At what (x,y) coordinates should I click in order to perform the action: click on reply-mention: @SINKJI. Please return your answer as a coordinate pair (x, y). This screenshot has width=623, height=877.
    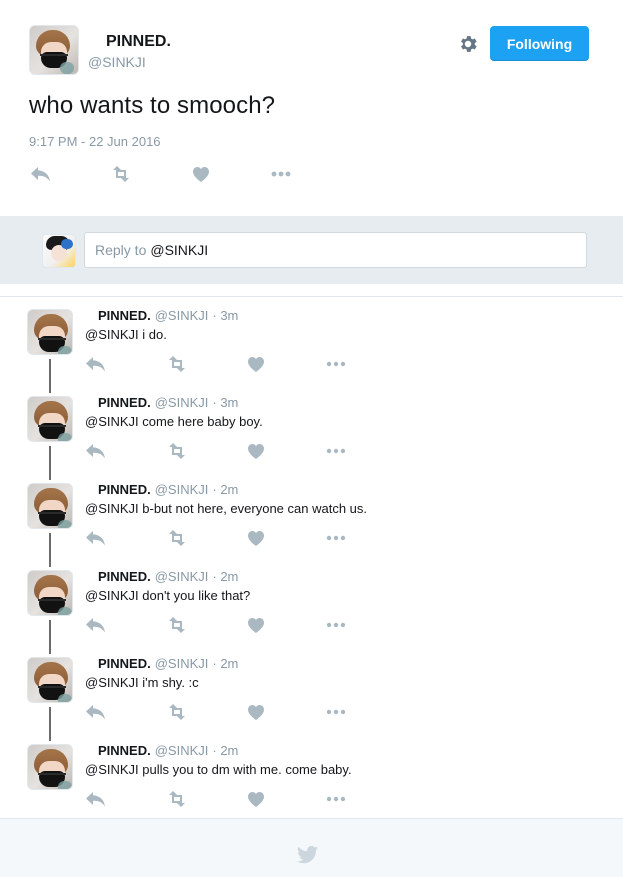
    Looking at the image, I should click on (179, 250).